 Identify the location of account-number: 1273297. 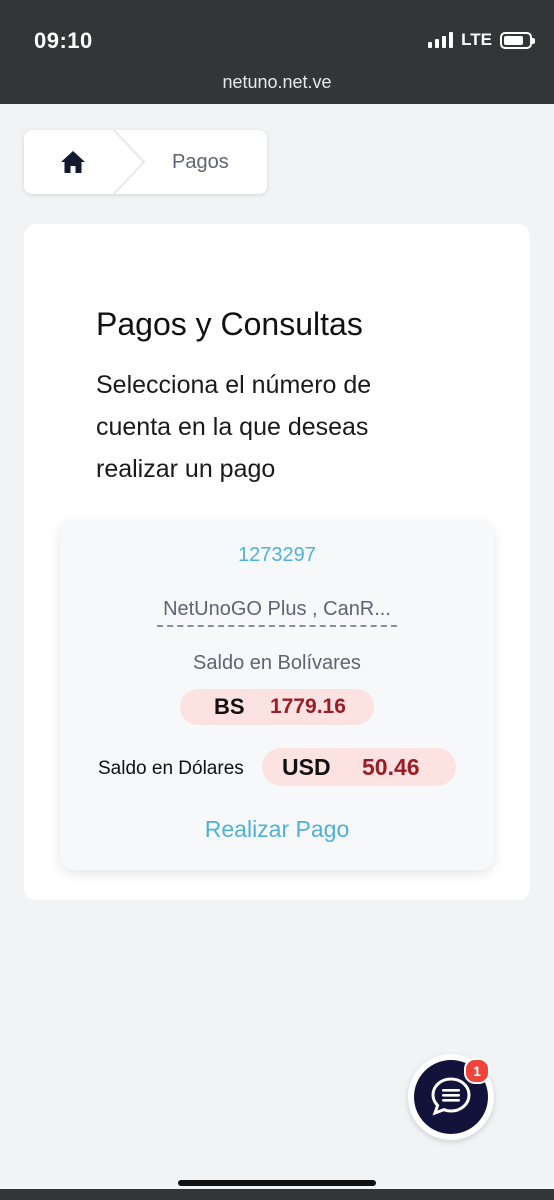
(277, 555).